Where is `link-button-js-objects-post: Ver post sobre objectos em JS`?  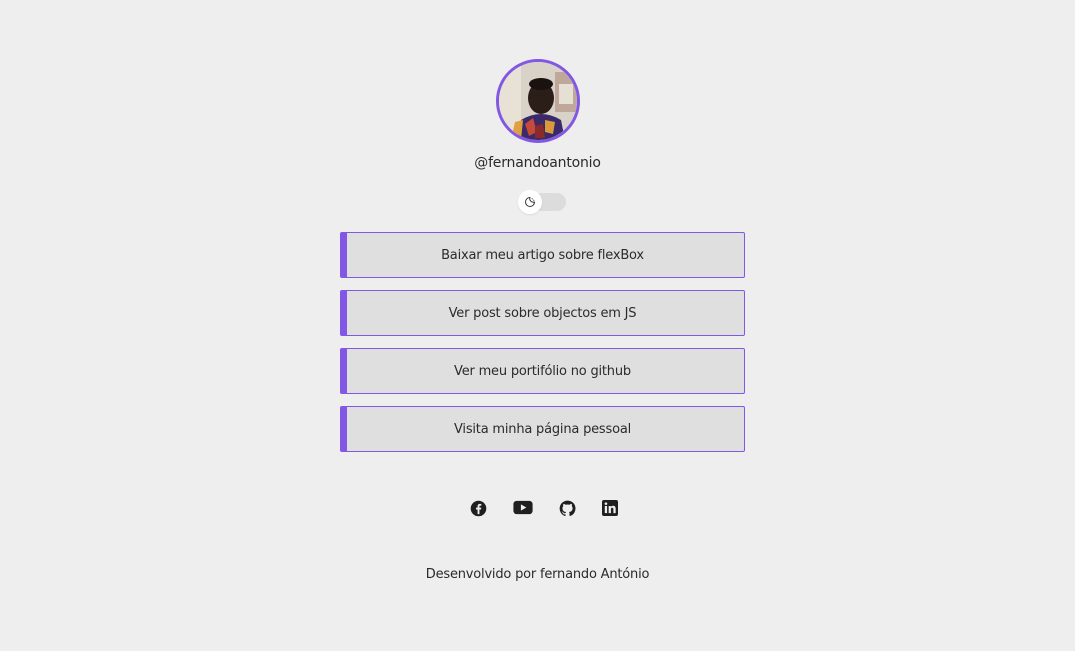 link-button-js-objects-post: Ver post sobre objectos em JS is located at coordinates (542, 313).